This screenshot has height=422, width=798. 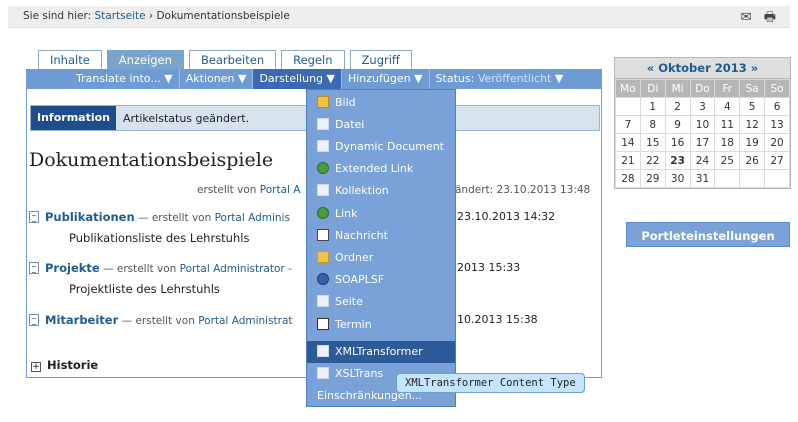 I want to click on calendar-day: 23, so click(x=677, y=160).